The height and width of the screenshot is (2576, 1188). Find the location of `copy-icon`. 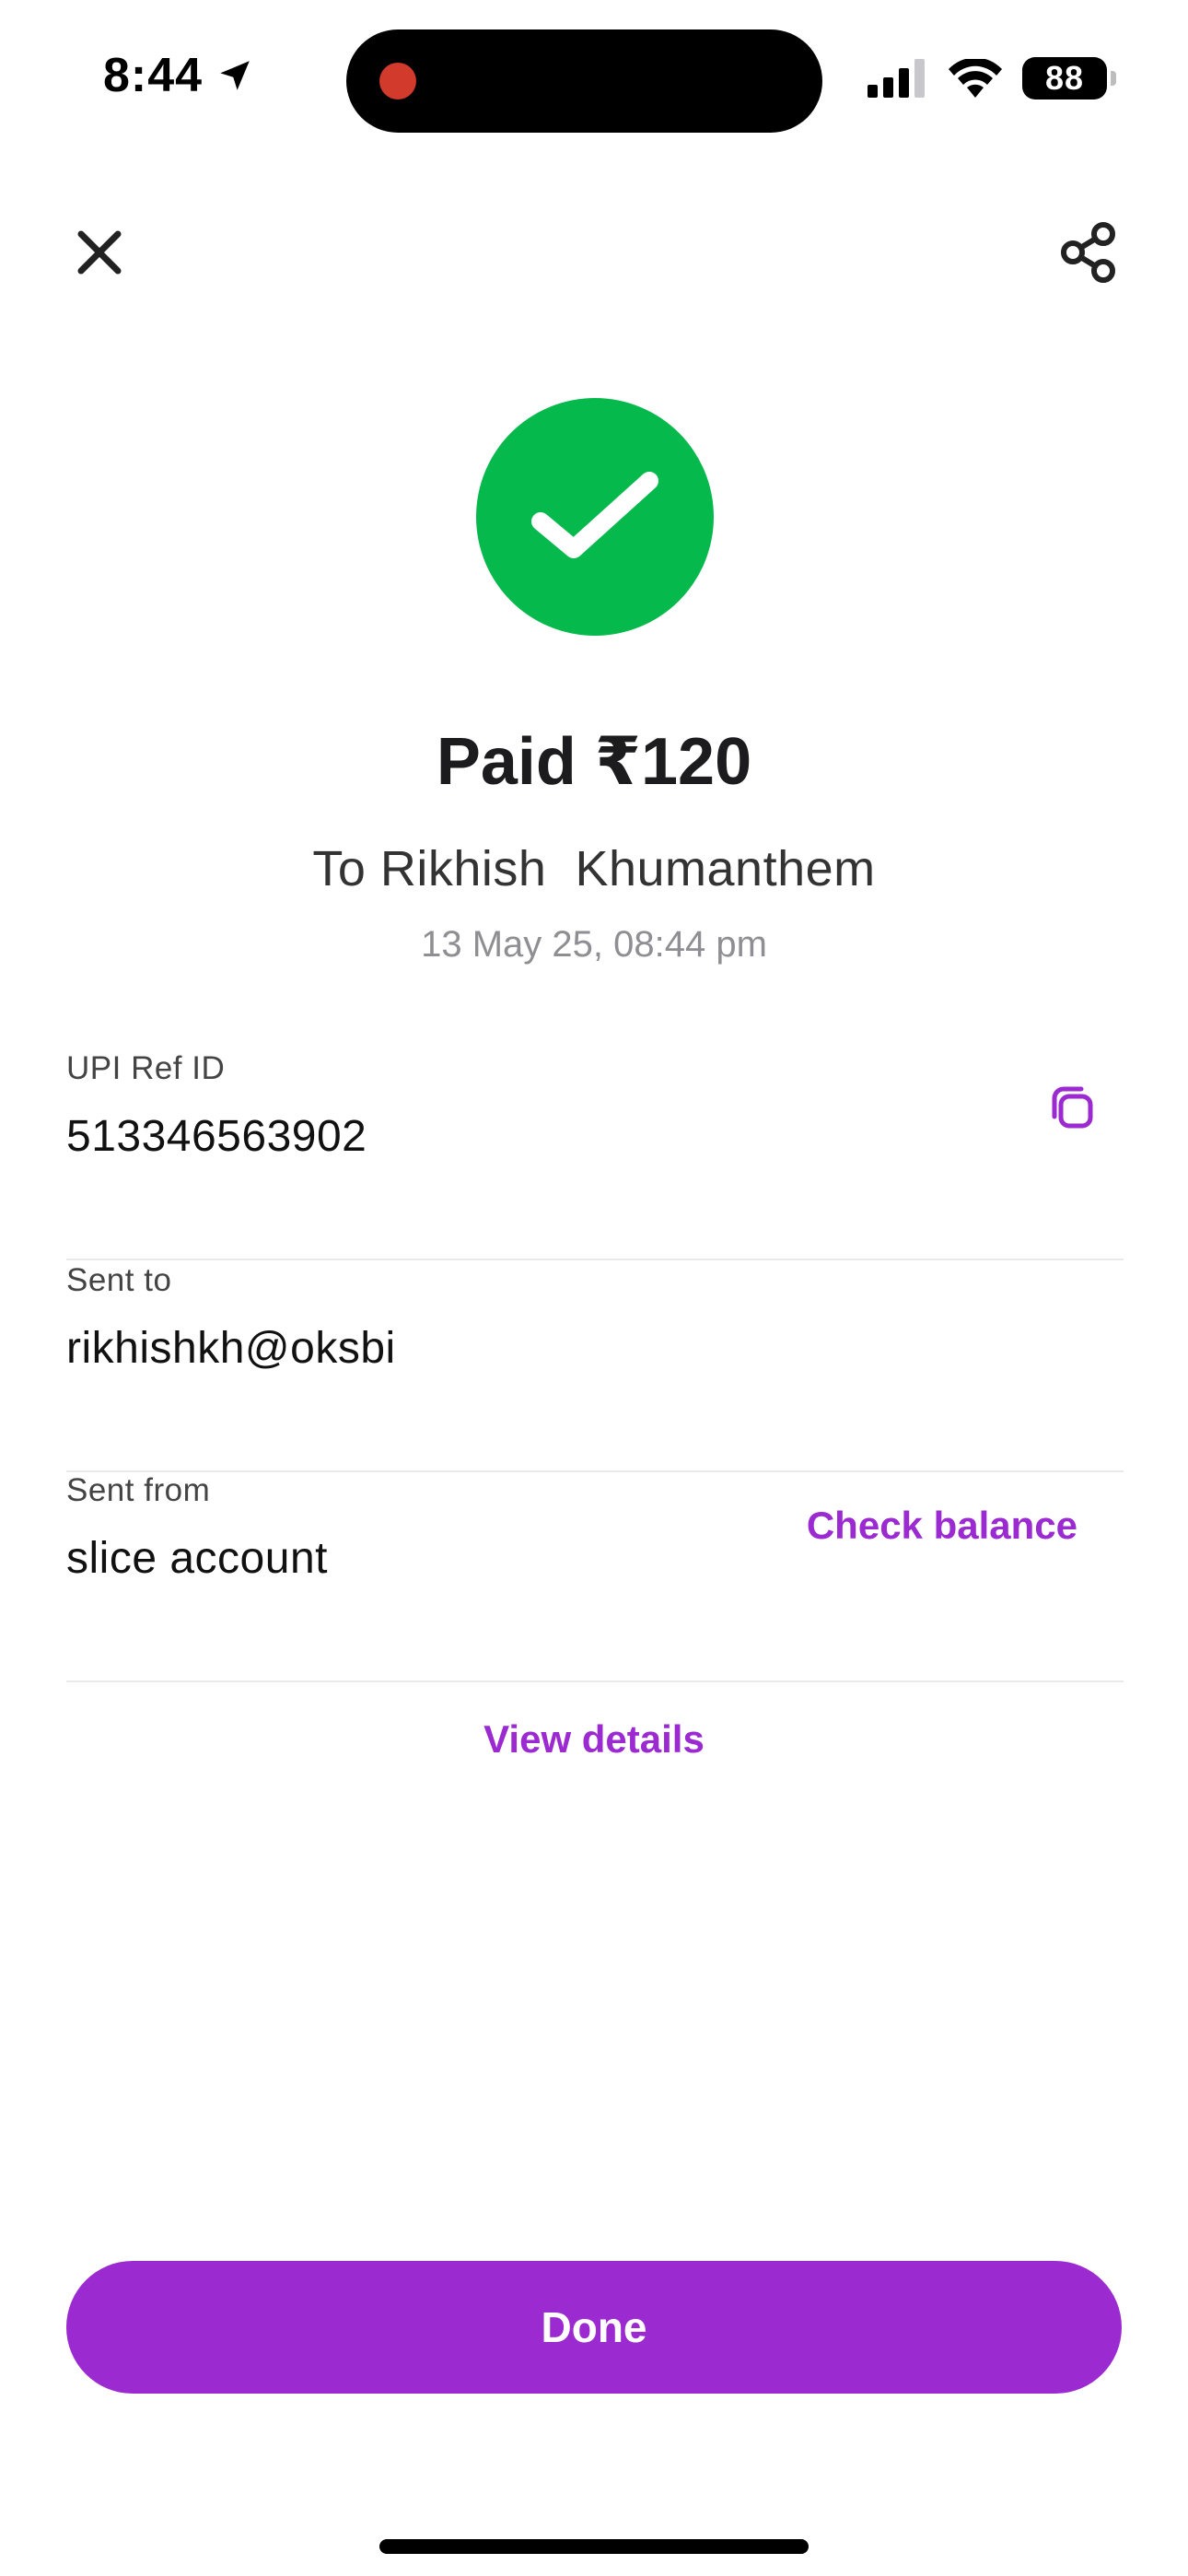

copy-icon is located at coordinates (1072, 1107).